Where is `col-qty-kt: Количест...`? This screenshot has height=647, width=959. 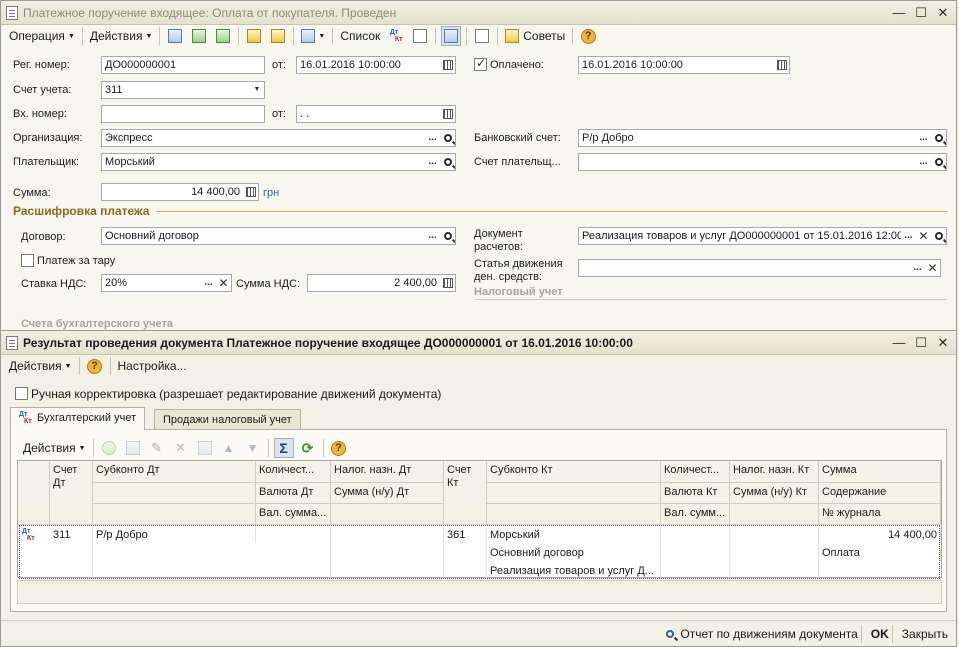 col-qty-kt: Количест... is located at coordinates (695, 472).